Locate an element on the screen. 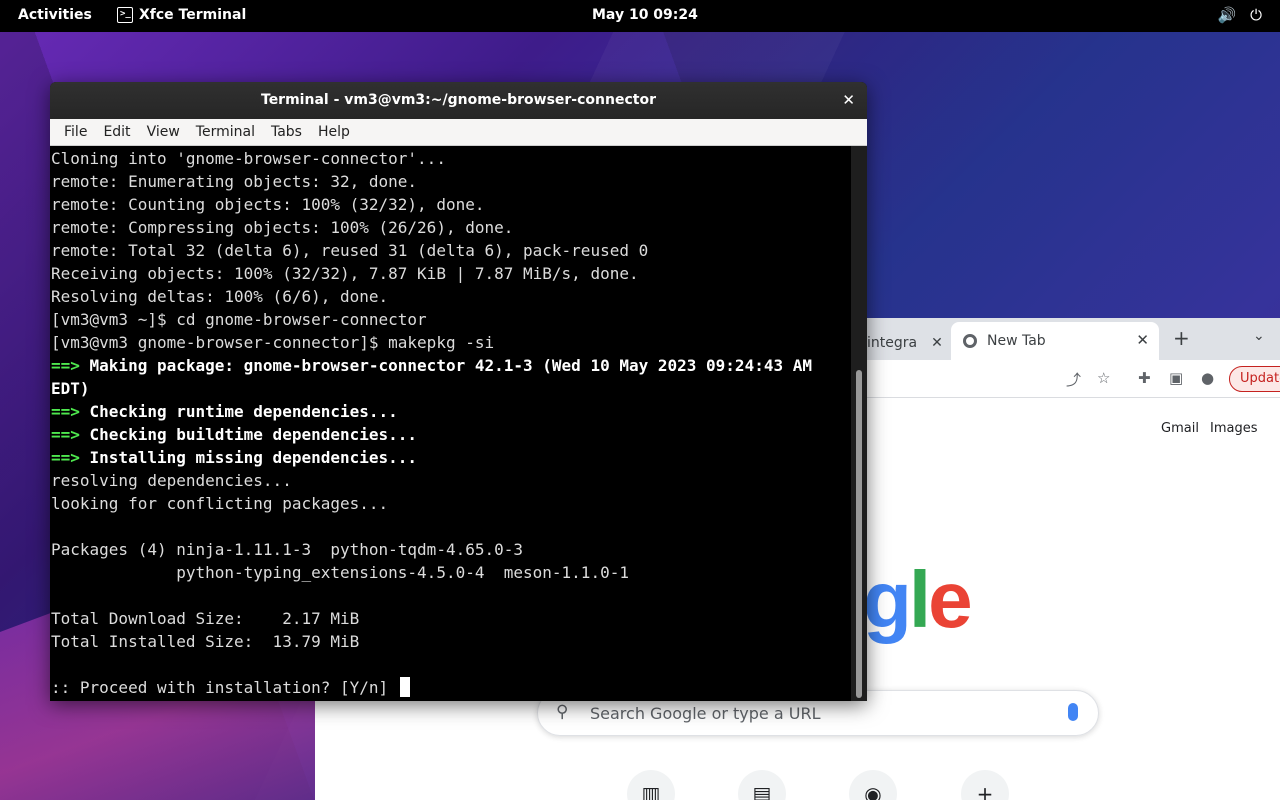  terminal-prompt: :: Proceed with installation? [Y/n] is located at coordinates (224, 687).